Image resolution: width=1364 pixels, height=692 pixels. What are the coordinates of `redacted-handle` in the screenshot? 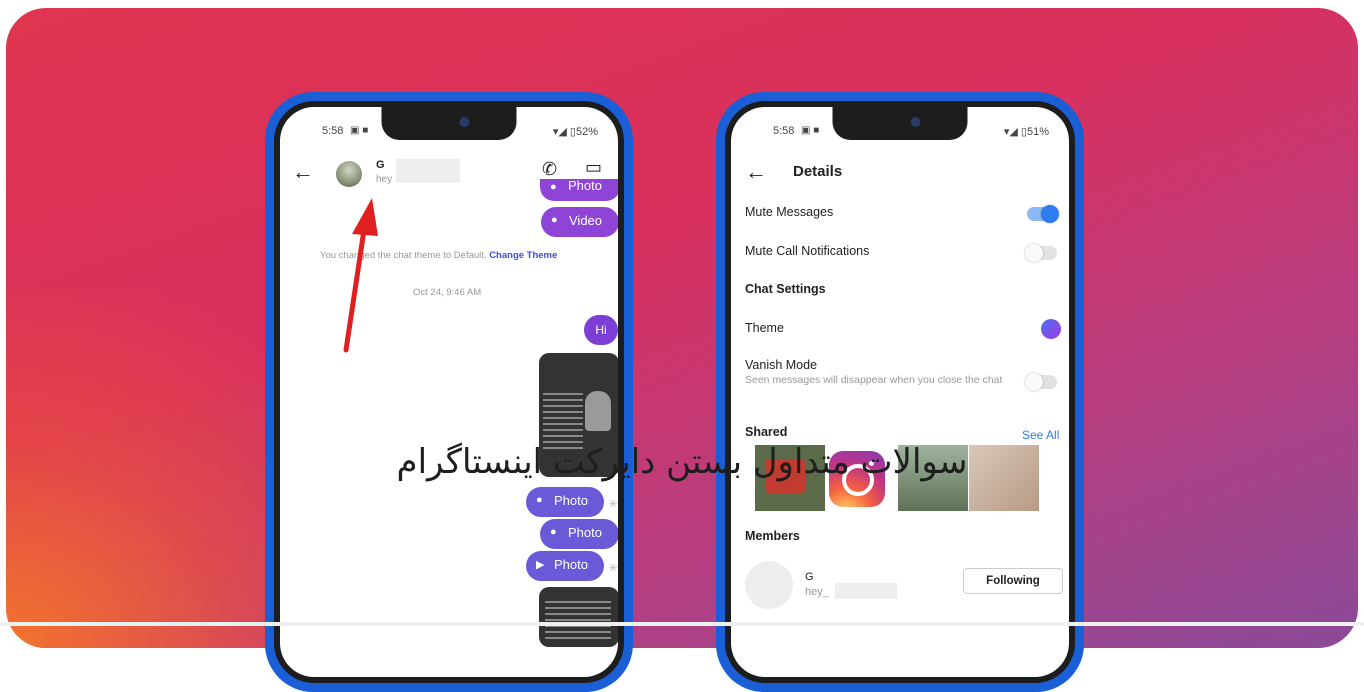 It's located at (866, 591).